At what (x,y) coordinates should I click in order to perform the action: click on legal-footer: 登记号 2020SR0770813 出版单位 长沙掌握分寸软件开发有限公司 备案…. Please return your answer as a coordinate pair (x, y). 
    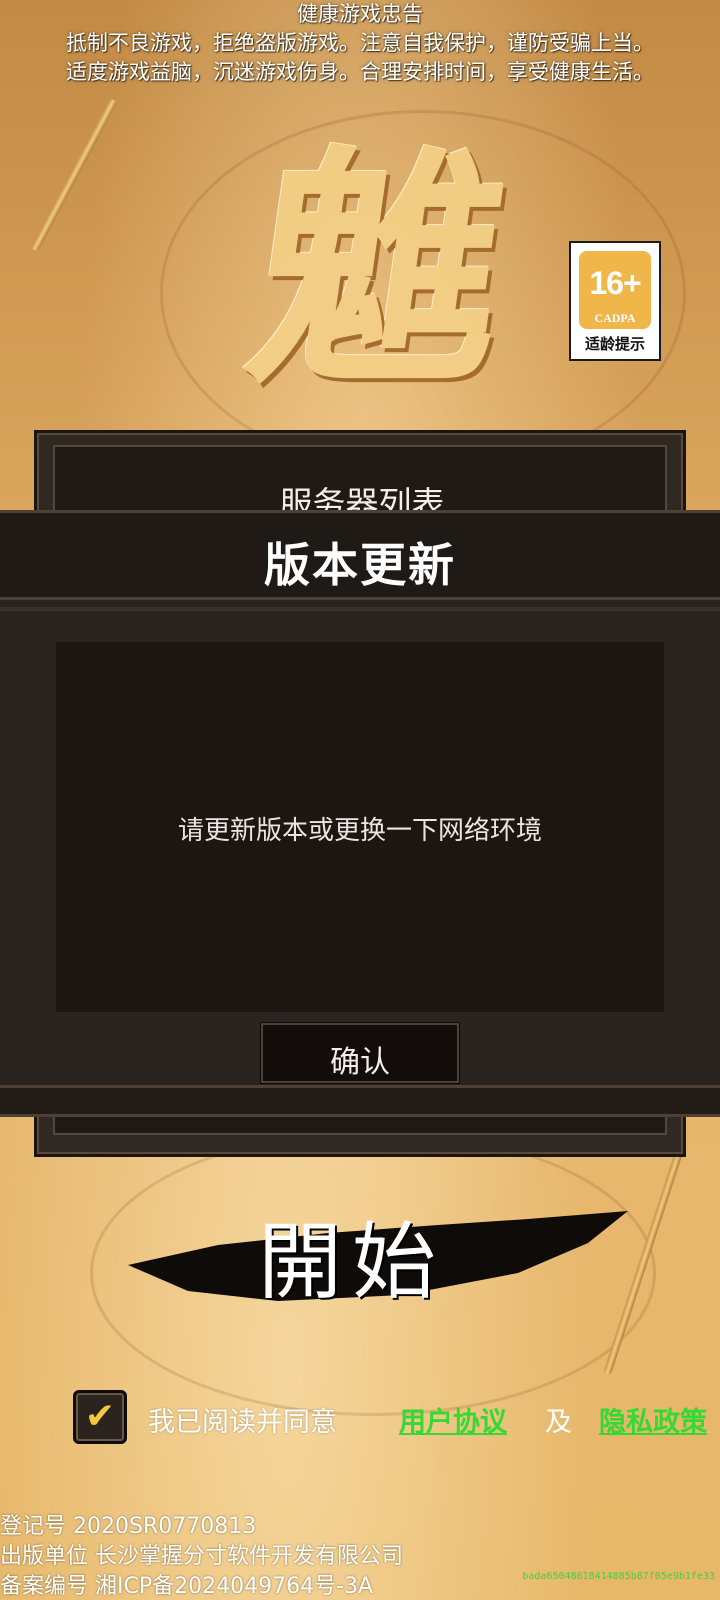
    Looking at the image, I should click on (360, 1556).